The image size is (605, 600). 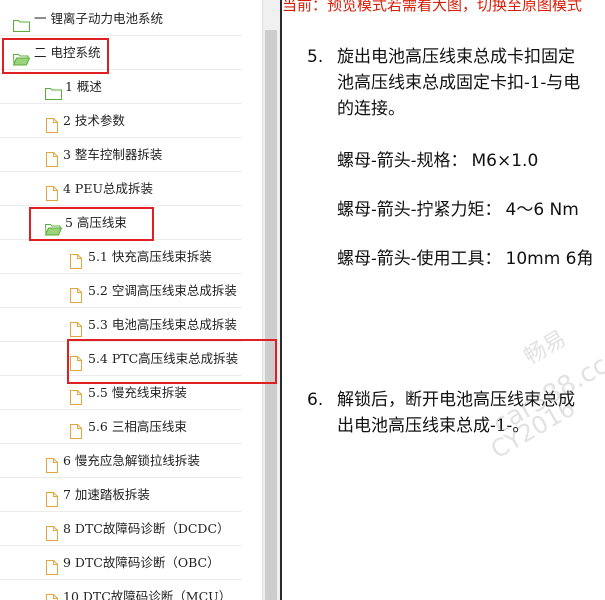 I want to click on tree-item-ac-harness: 5.2 空调高压线束总成拆装, so click(x=121, y=291).